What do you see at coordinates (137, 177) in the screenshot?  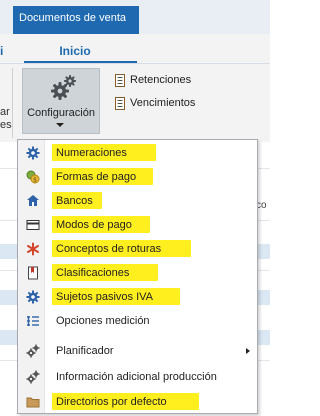 I see `menu-item-formas-de-pago: $ Formas de pago` at bounding box center [137, 177].